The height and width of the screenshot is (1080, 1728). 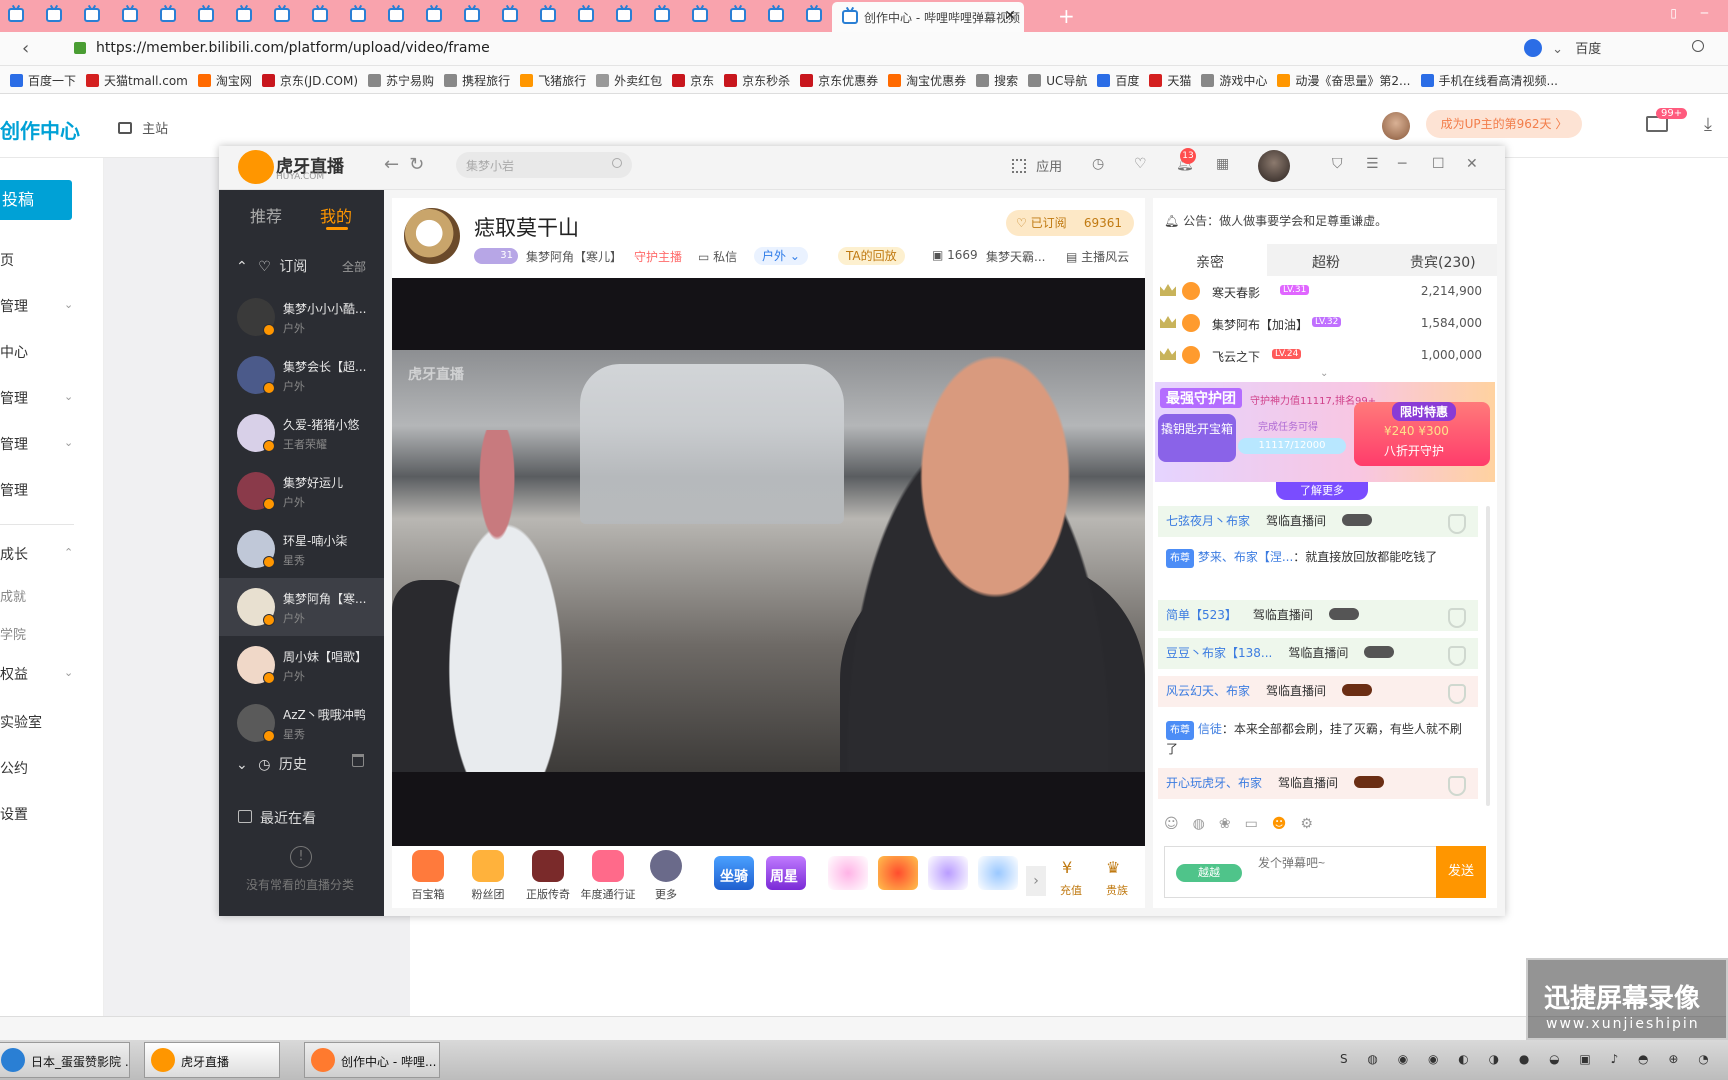 I want to click on active-tab: 创作中心 - 哔哩哔哩弹幕视频 ✕, so click(x=928, y=17).